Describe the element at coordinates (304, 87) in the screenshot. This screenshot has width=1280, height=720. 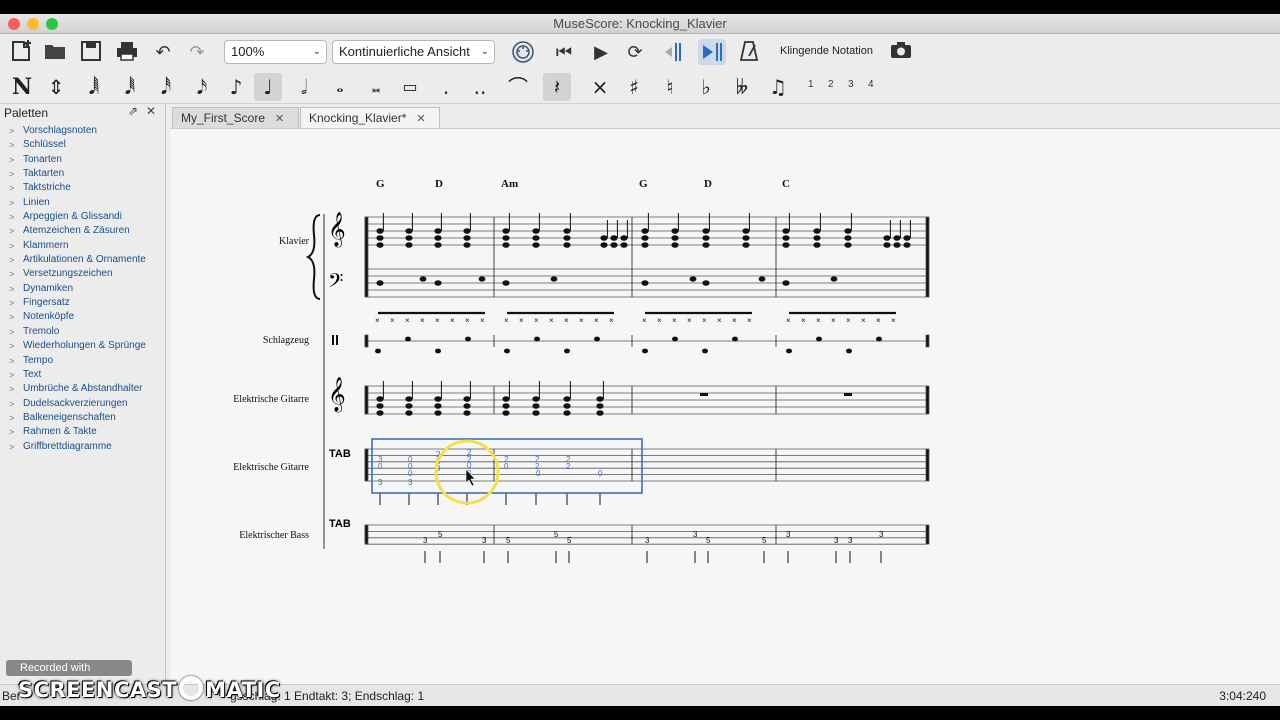
I see `note-half-icon: 𝅗𝅥` at that location.